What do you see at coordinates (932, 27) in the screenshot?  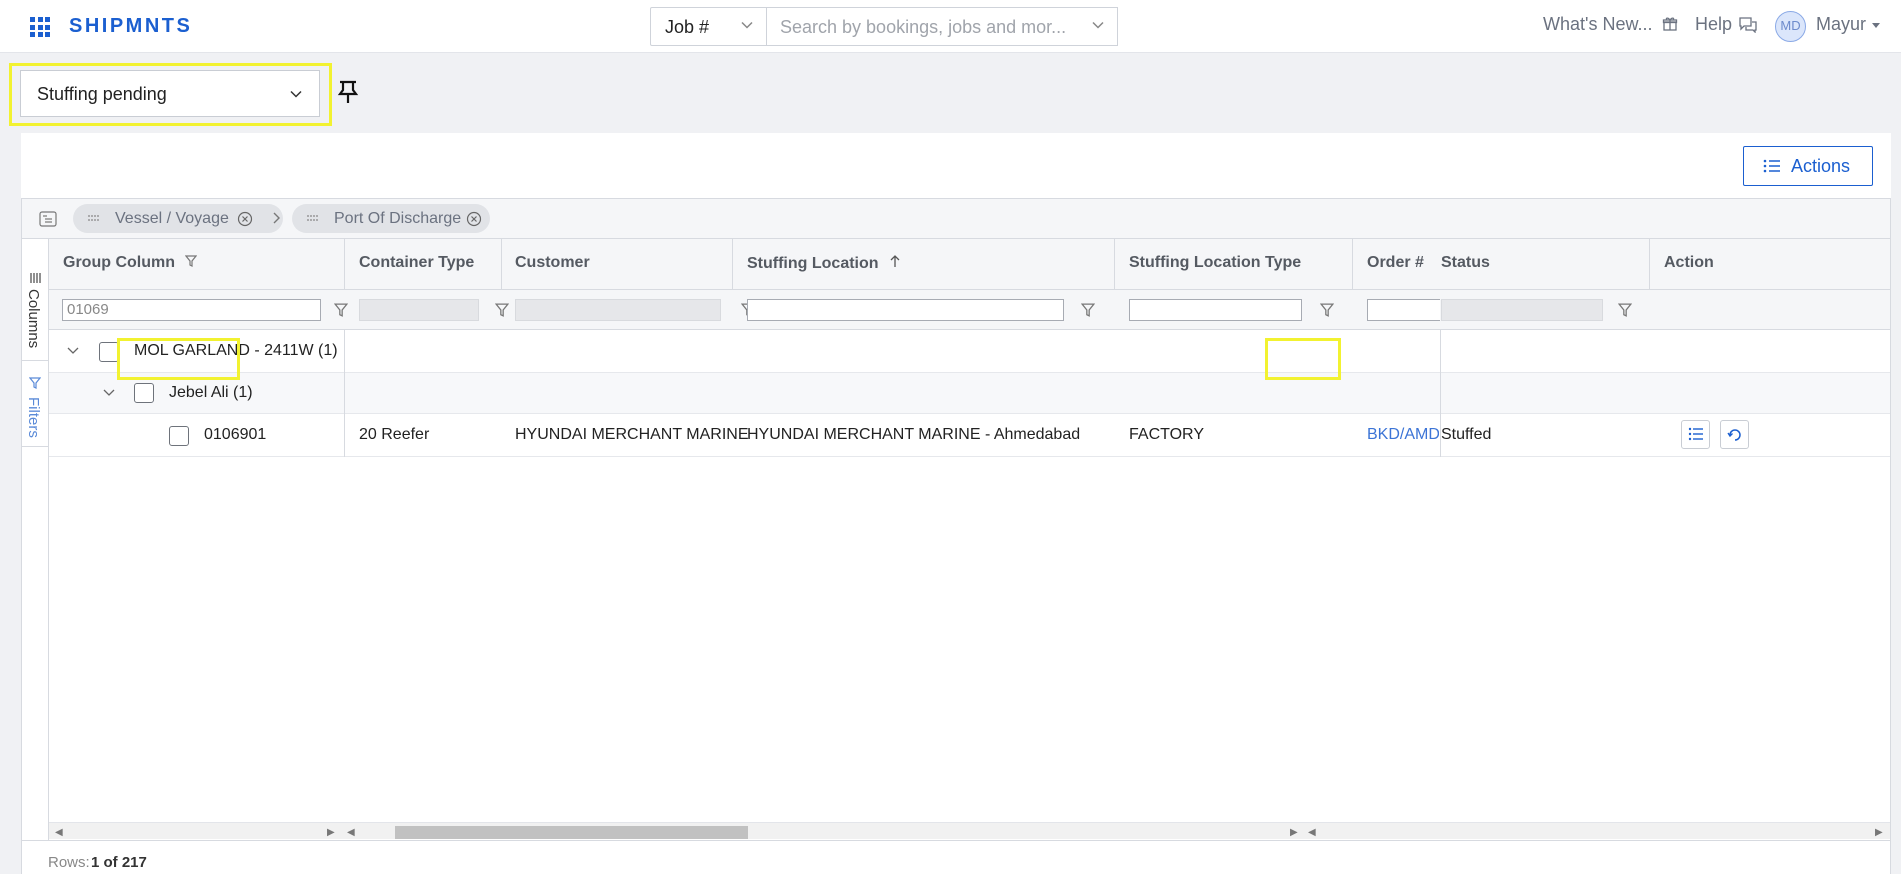 I see `search-input` at bounding box center [932, 27].